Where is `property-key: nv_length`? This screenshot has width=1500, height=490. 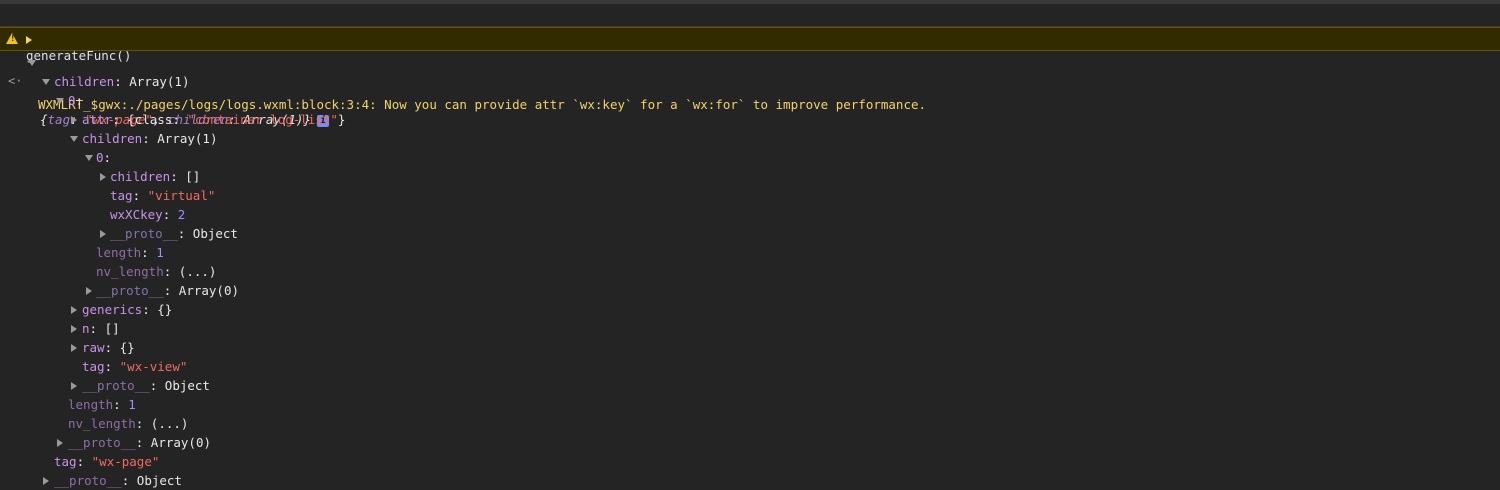
property-key: nv_length is located at coordinates (102, 423).